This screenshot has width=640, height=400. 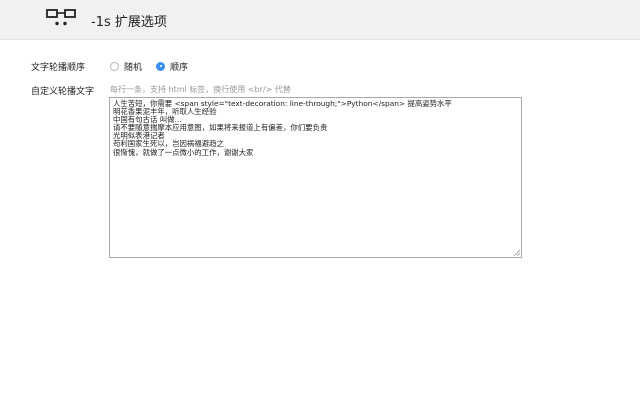 What do you see at coordinates (179, 67) in the screenshot?
I see `radio-sequential-label: 顺序` at bounding box center [179, 67].